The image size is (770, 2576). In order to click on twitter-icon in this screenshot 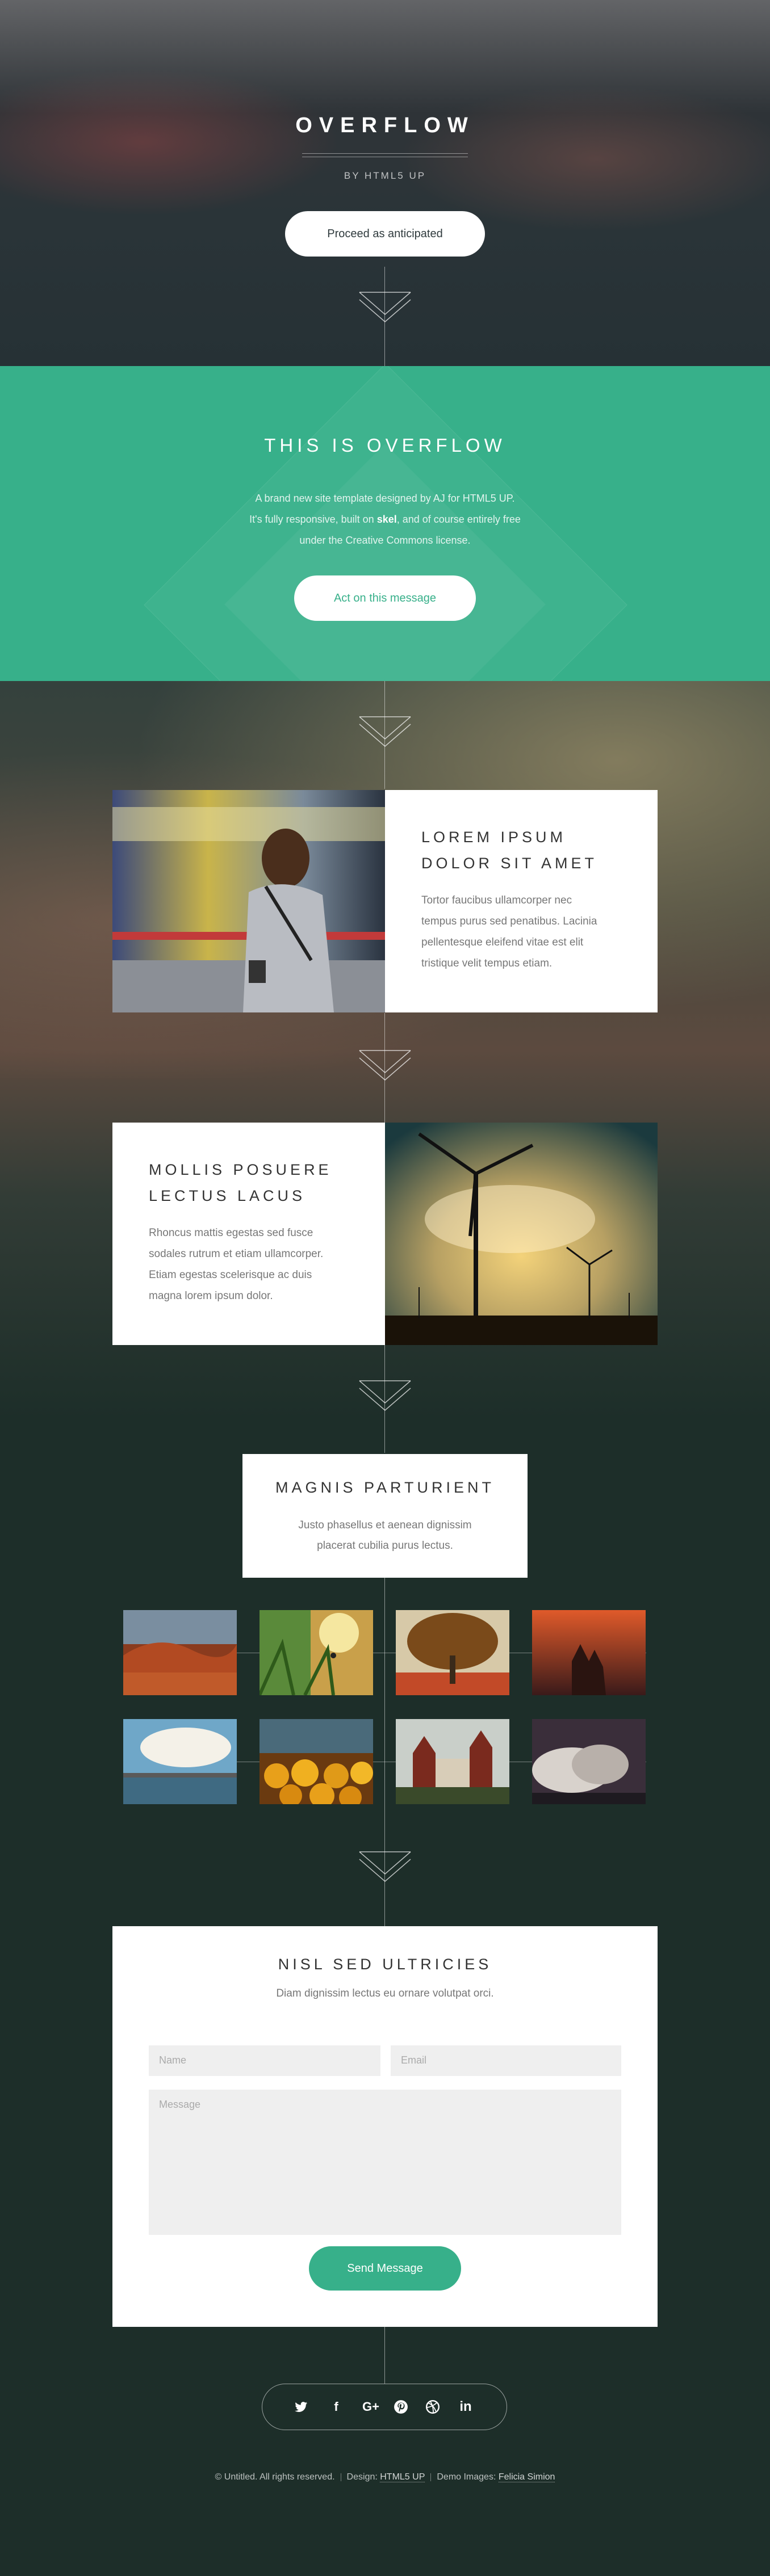, I will do `click(301, 2407)`.